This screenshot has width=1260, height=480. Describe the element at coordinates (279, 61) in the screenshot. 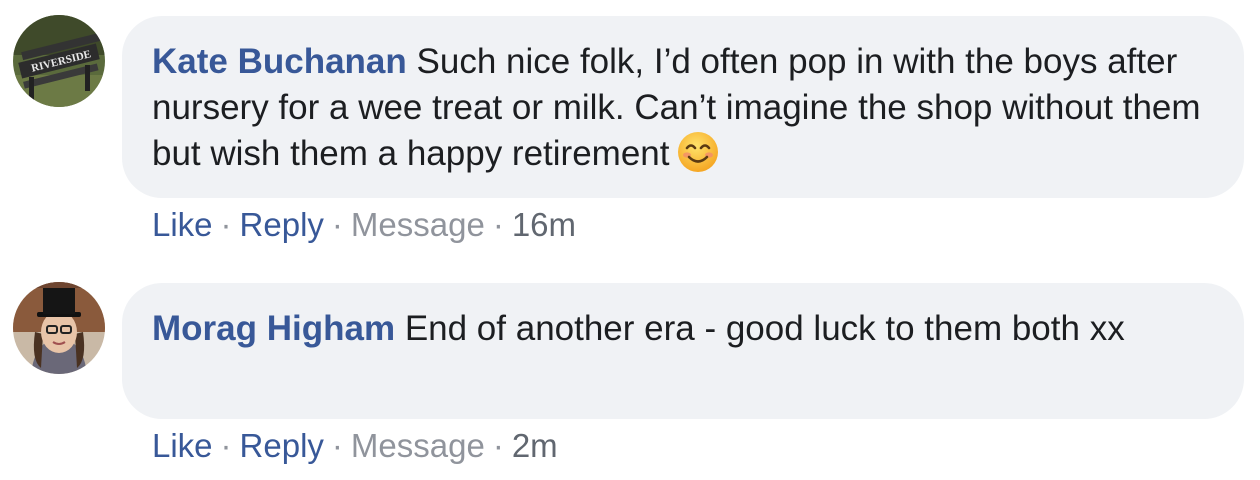

I see `author-name: Kate Buchanan` at that location.